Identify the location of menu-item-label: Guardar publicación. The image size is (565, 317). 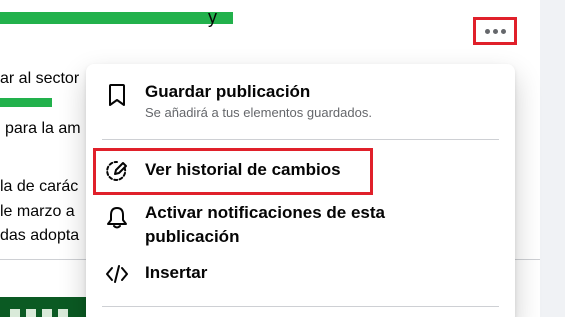
(228, 91).